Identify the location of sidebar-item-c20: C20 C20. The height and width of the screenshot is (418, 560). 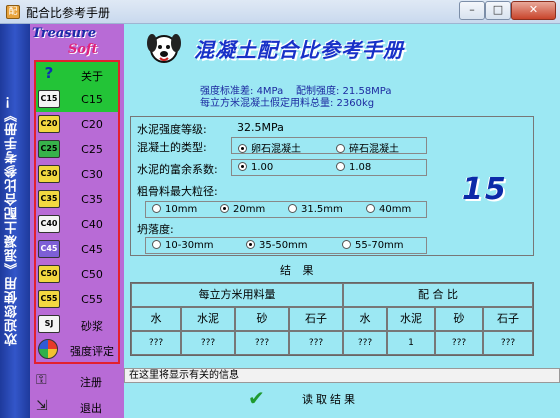
(77, 124).